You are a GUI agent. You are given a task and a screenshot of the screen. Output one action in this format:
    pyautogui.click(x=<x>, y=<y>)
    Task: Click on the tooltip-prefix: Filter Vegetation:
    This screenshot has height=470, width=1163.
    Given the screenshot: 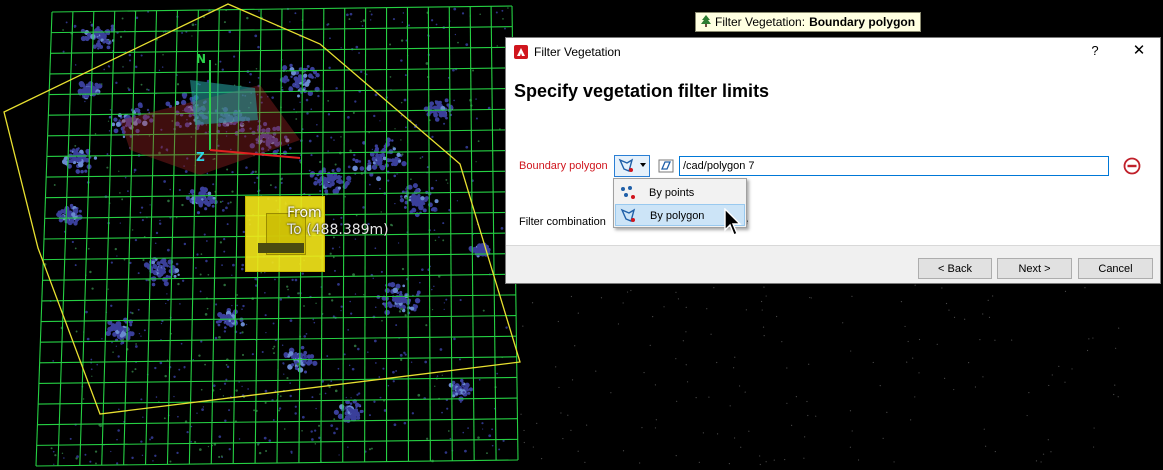 What is the action you would take?
    pyautogui.click(x=760, y=22)
    